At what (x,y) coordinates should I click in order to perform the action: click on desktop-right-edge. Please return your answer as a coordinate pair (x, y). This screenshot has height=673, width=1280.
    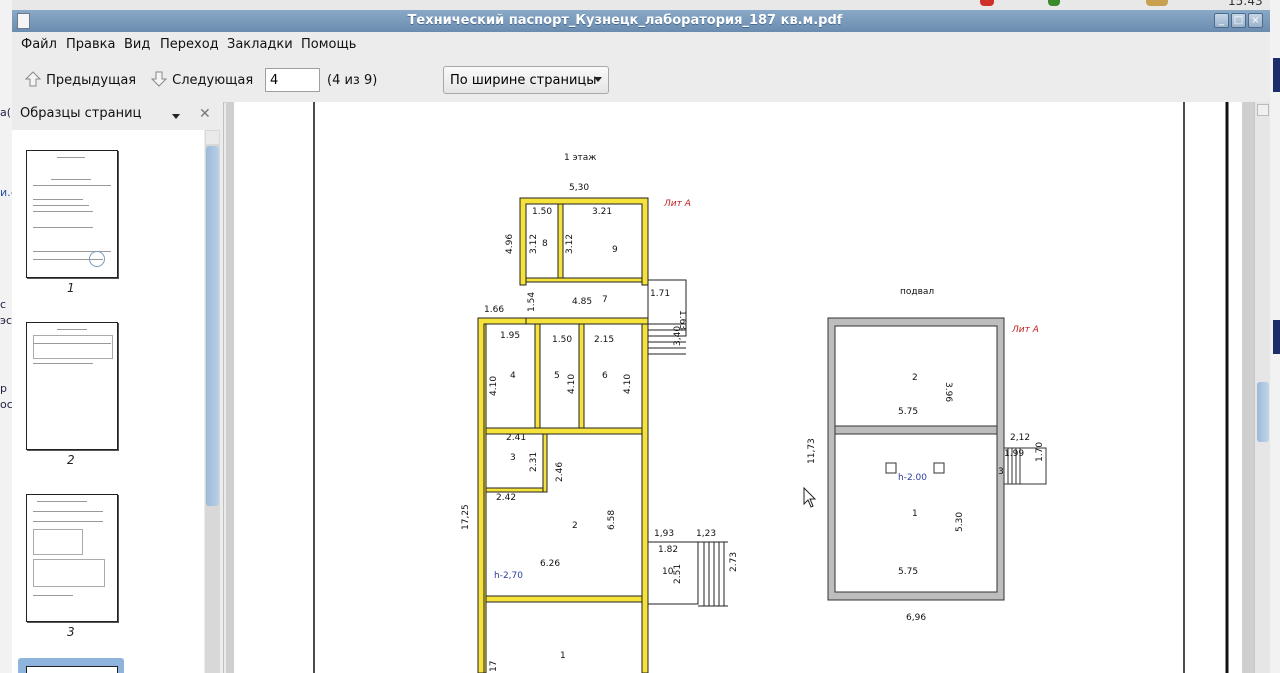
    Looking at the image, I should click on (1275, 336).